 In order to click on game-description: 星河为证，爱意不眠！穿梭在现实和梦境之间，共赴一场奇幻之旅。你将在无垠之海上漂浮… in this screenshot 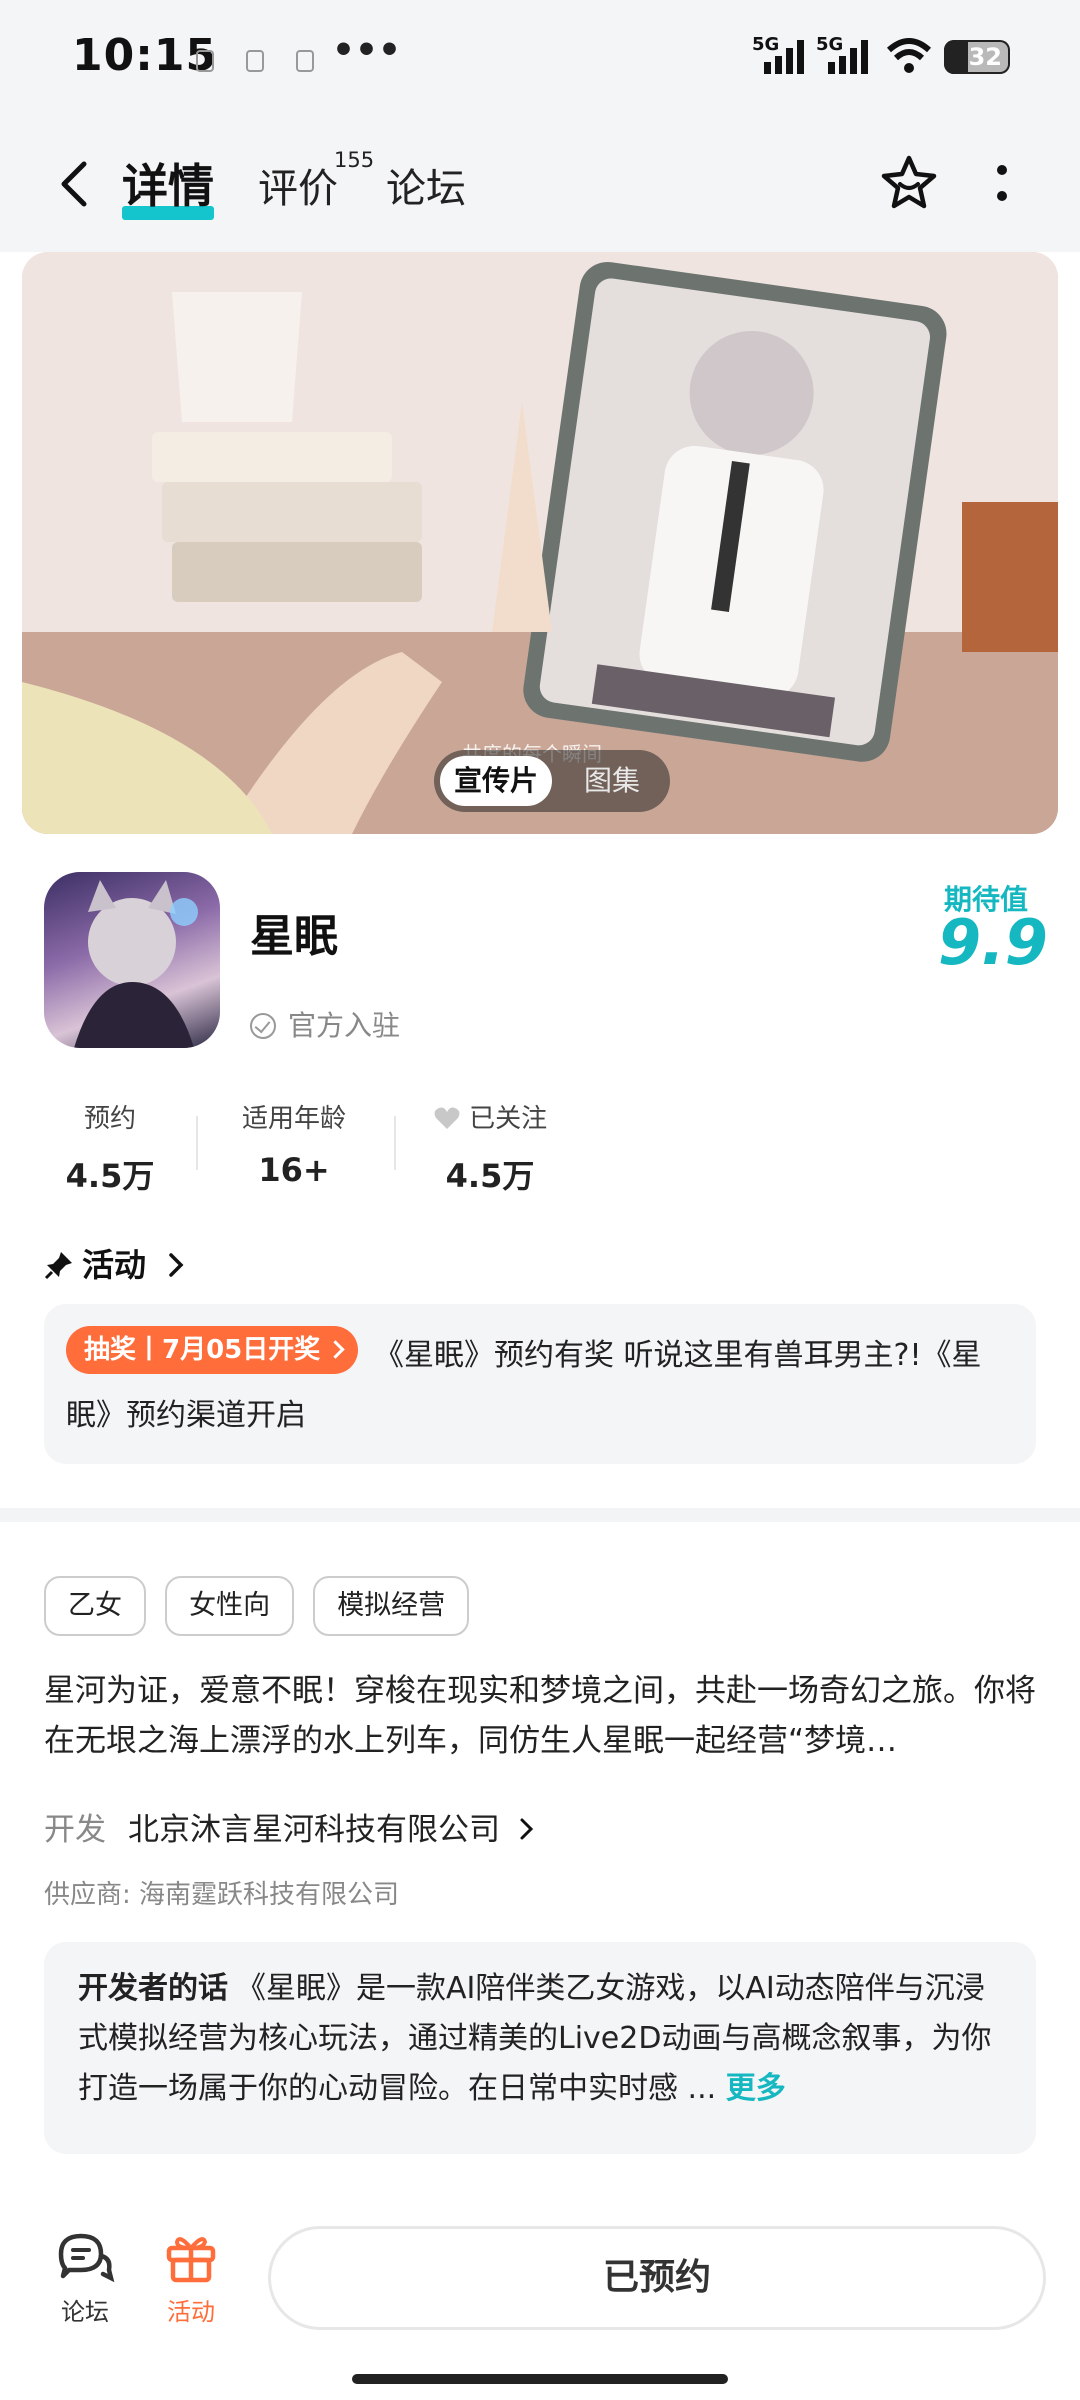, I will do `click(540, 1716)`.